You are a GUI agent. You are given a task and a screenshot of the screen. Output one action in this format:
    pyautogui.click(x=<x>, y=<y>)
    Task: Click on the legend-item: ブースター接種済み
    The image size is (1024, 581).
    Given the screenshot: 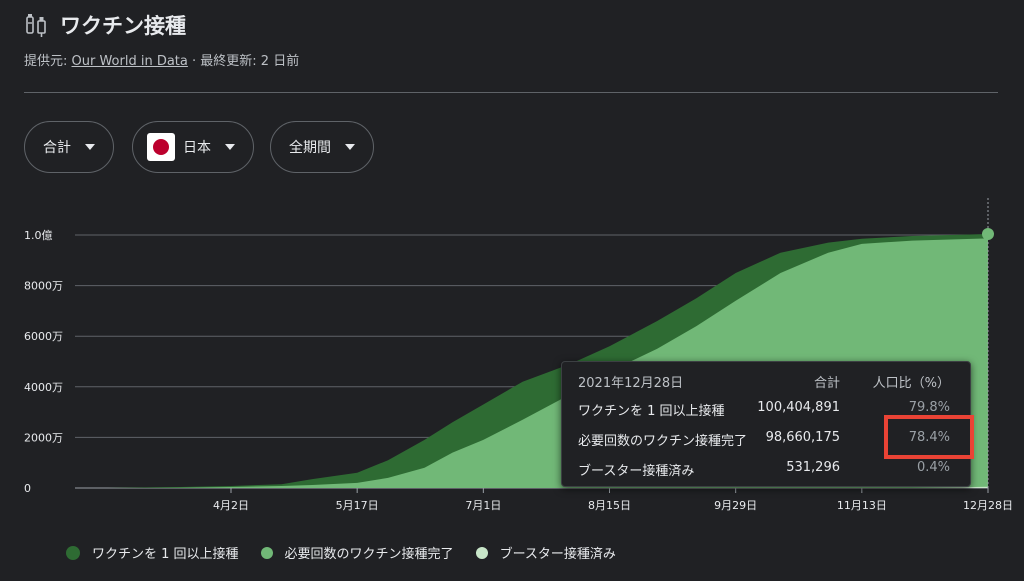 What is the action you would take?
    pyautogui.click(x=545, y=552)
    